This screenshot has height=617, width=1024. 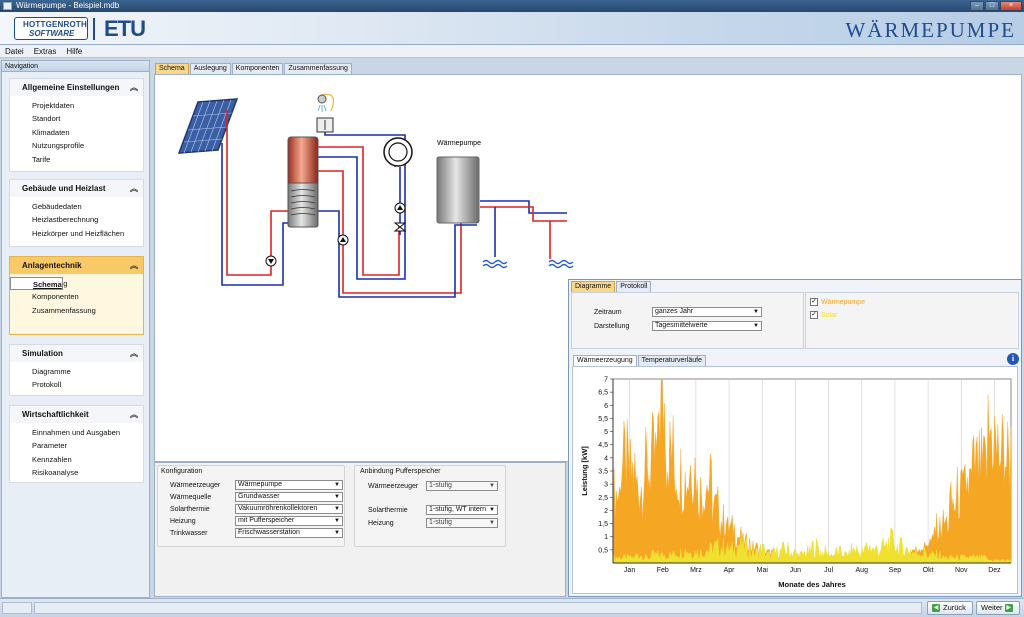 What do you see at coordinates (512, 607) in the screenshot?
I see `status-bar: ◀ Zurück Weiter ▶` at bounding box center [512, 607].